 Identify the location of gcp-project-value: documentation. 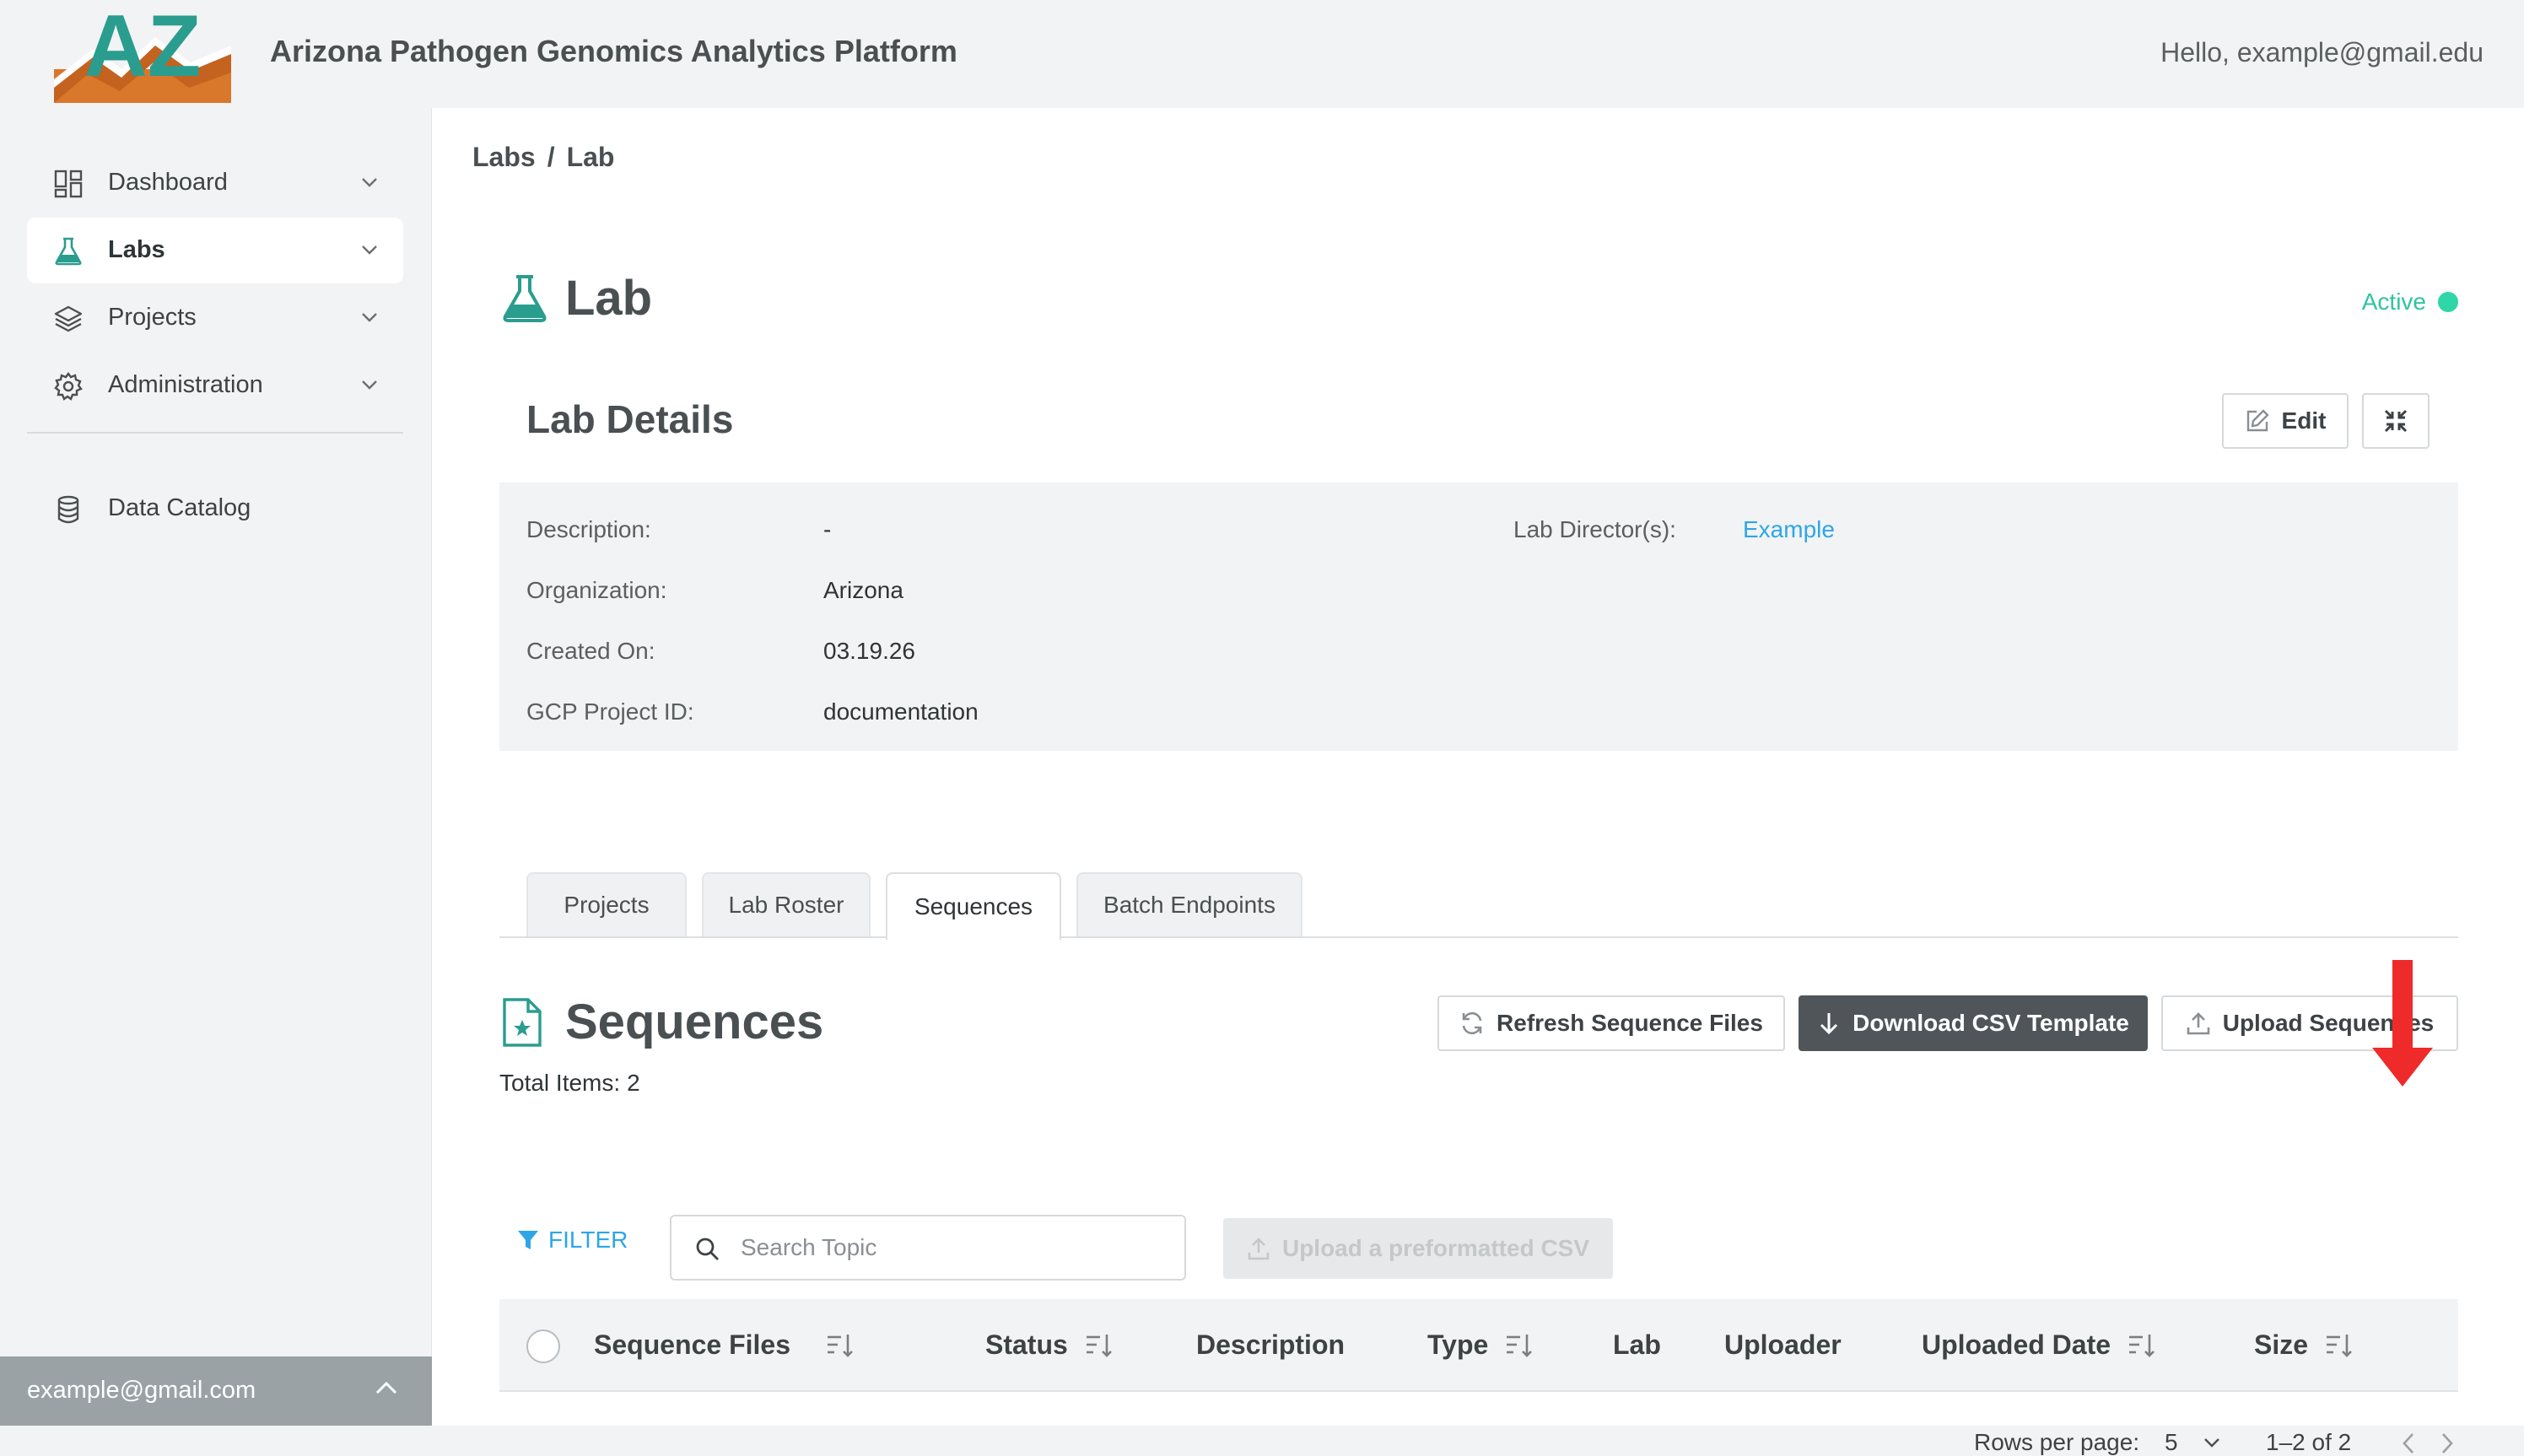
(901, 711).